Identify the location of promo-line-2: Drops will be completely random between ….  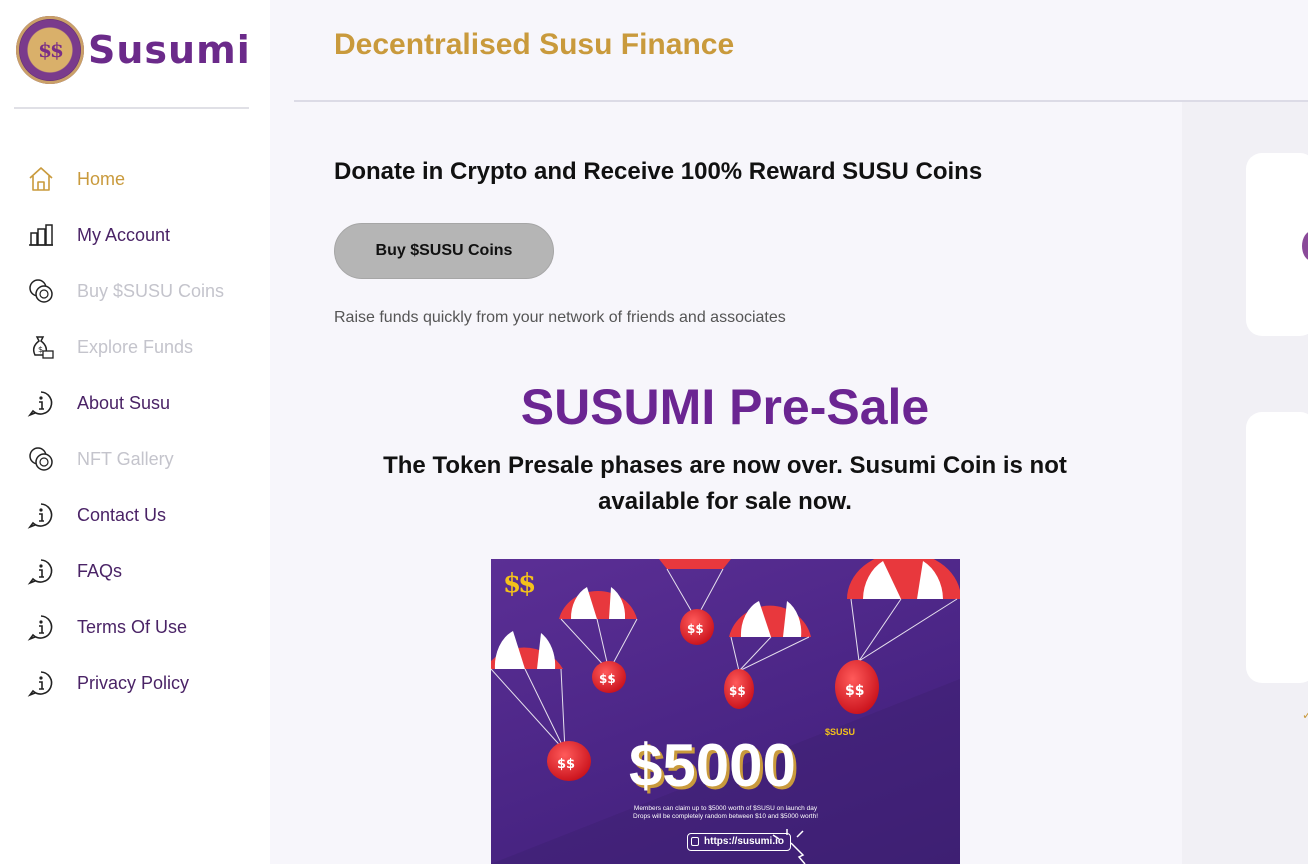
(725, 816).